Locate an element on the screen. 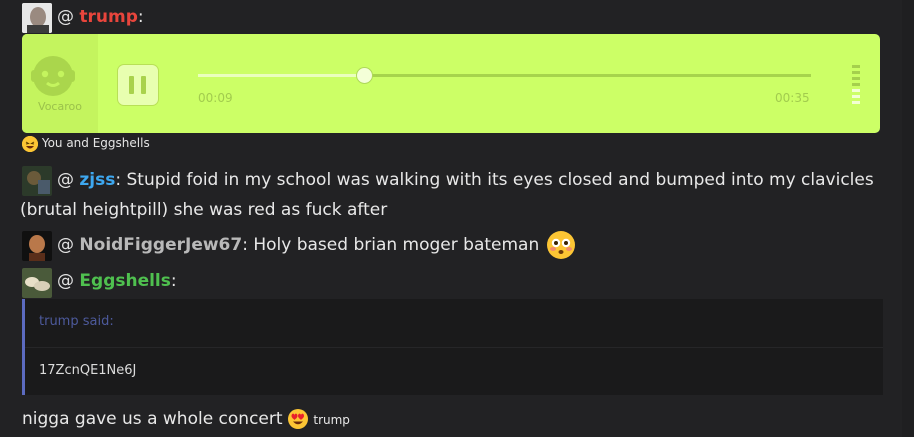 The width and height of the screenshot is (914, 437). avatar-eggshells is located at coordinates (37, 283).